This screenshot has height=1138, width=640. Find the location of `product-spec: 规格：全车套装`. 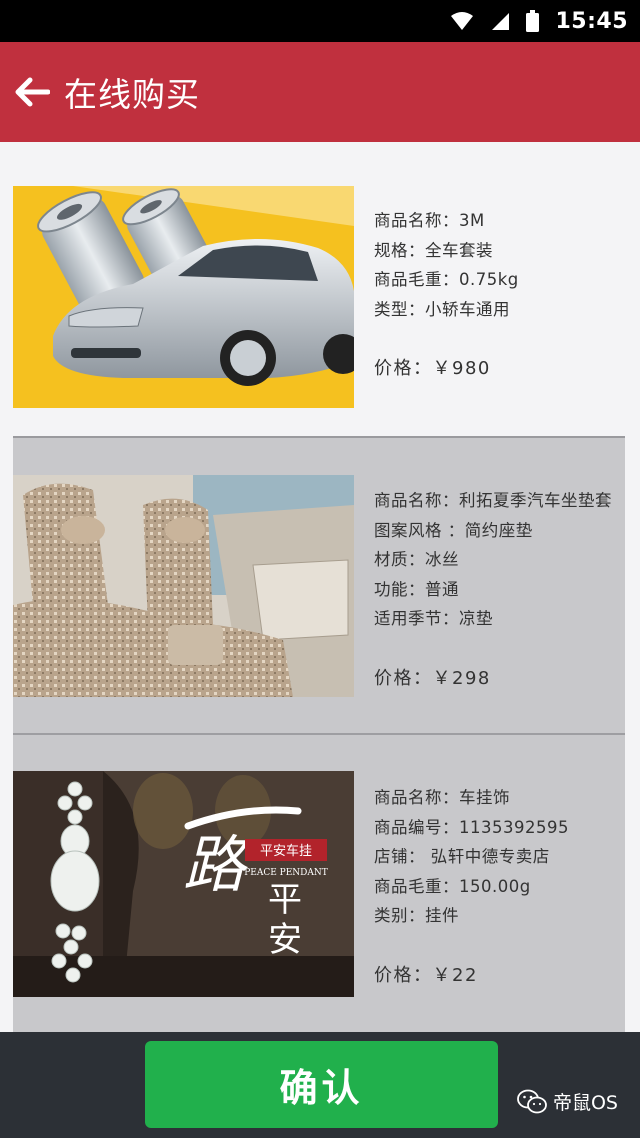

product-spec: 规格：全车套装 is located at coordinates (433, 250).